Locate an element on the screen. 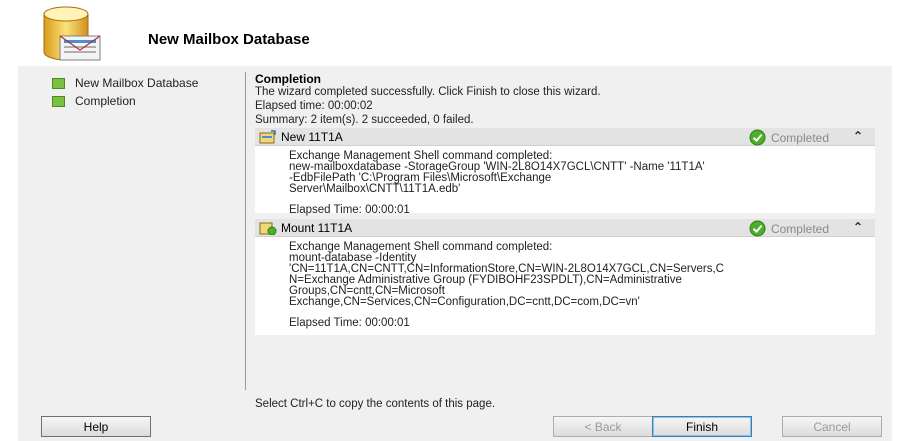 The image size is (902, 441). mailbox-database-icon is located at coordinates (72, 33).